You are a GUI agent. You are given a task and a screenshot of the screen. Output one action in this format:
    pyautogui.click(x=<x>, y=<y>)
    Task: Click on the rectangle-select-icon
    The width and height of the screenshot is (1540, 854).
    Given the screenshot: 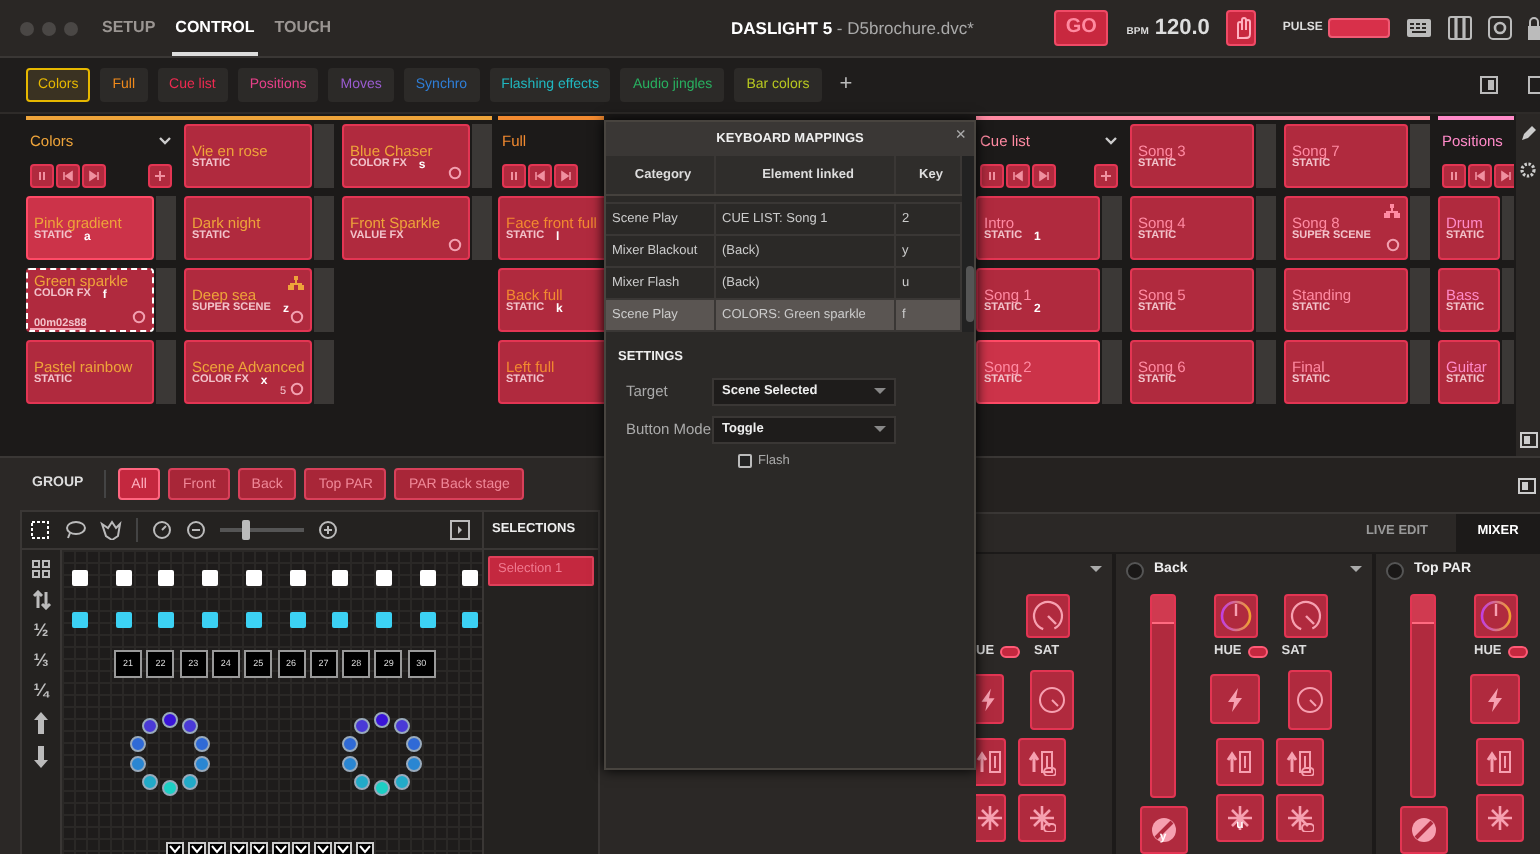 What is the action you would take?
    pyautogui.click(x=40, y=530)
    